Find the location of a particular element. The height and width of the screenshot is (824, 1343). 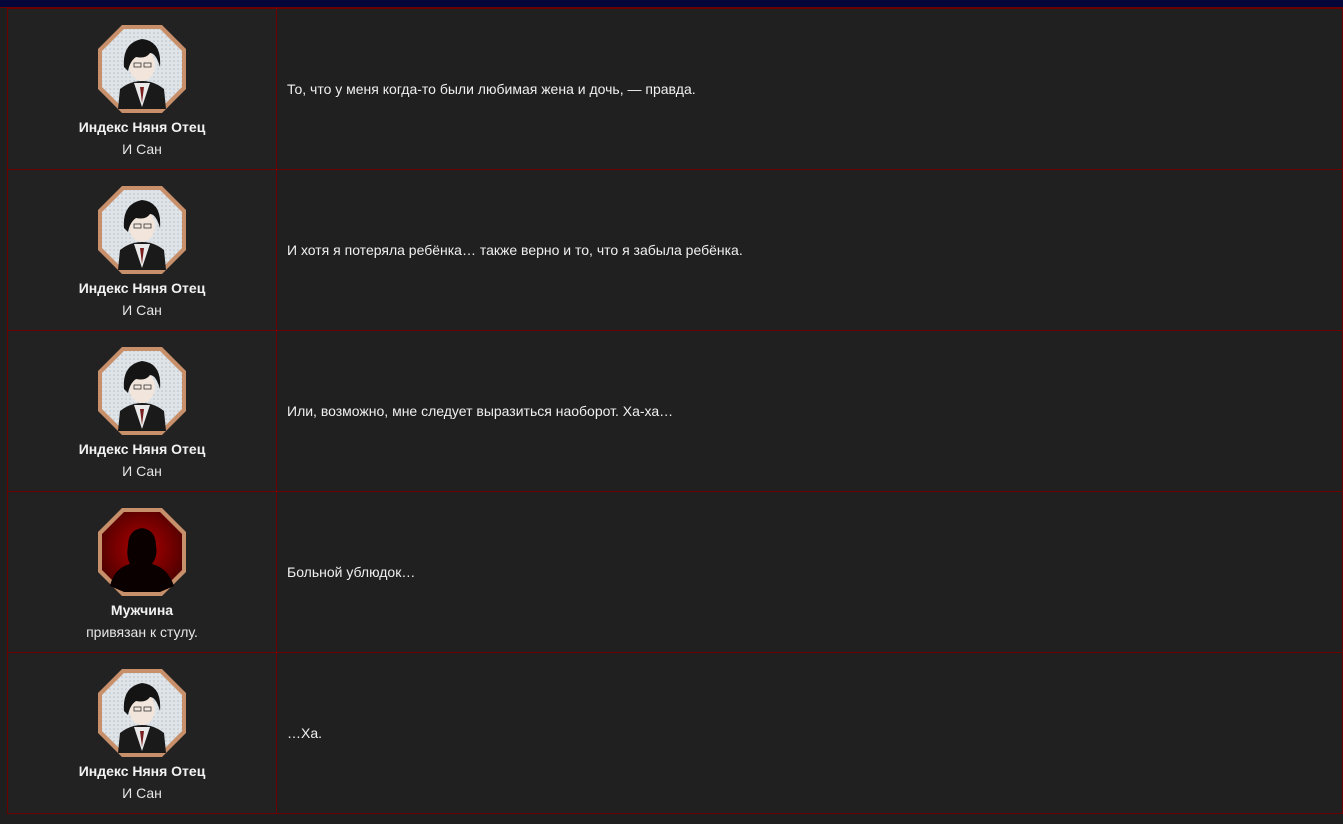

speaker-name: Мужчина is located at coordinates (142, 609).